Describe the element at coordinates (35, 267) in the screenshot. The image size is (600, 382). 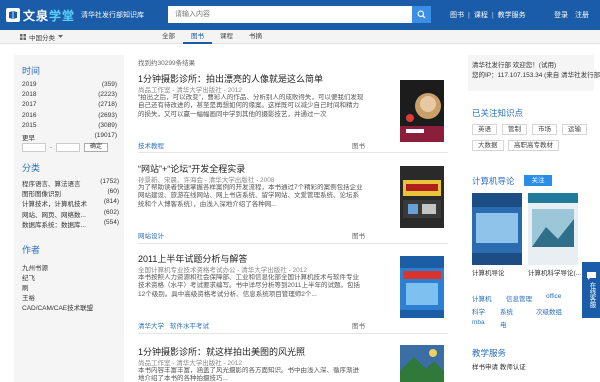
I see `author-filter-item: 九州书源` at that location.